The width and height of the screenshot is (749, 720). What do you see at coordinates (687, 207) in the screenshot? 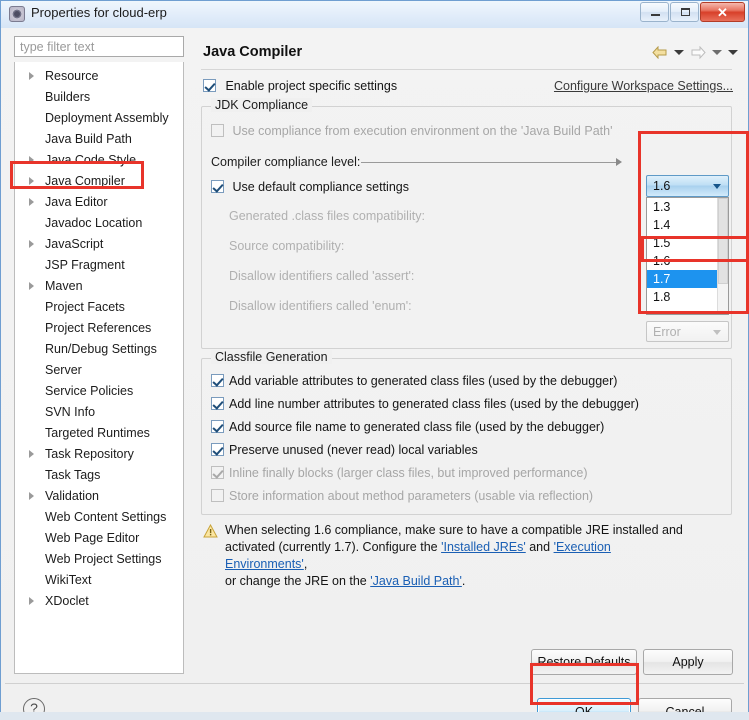
I see `dropdown-option: 1.3` at bounding box center [687, 207].